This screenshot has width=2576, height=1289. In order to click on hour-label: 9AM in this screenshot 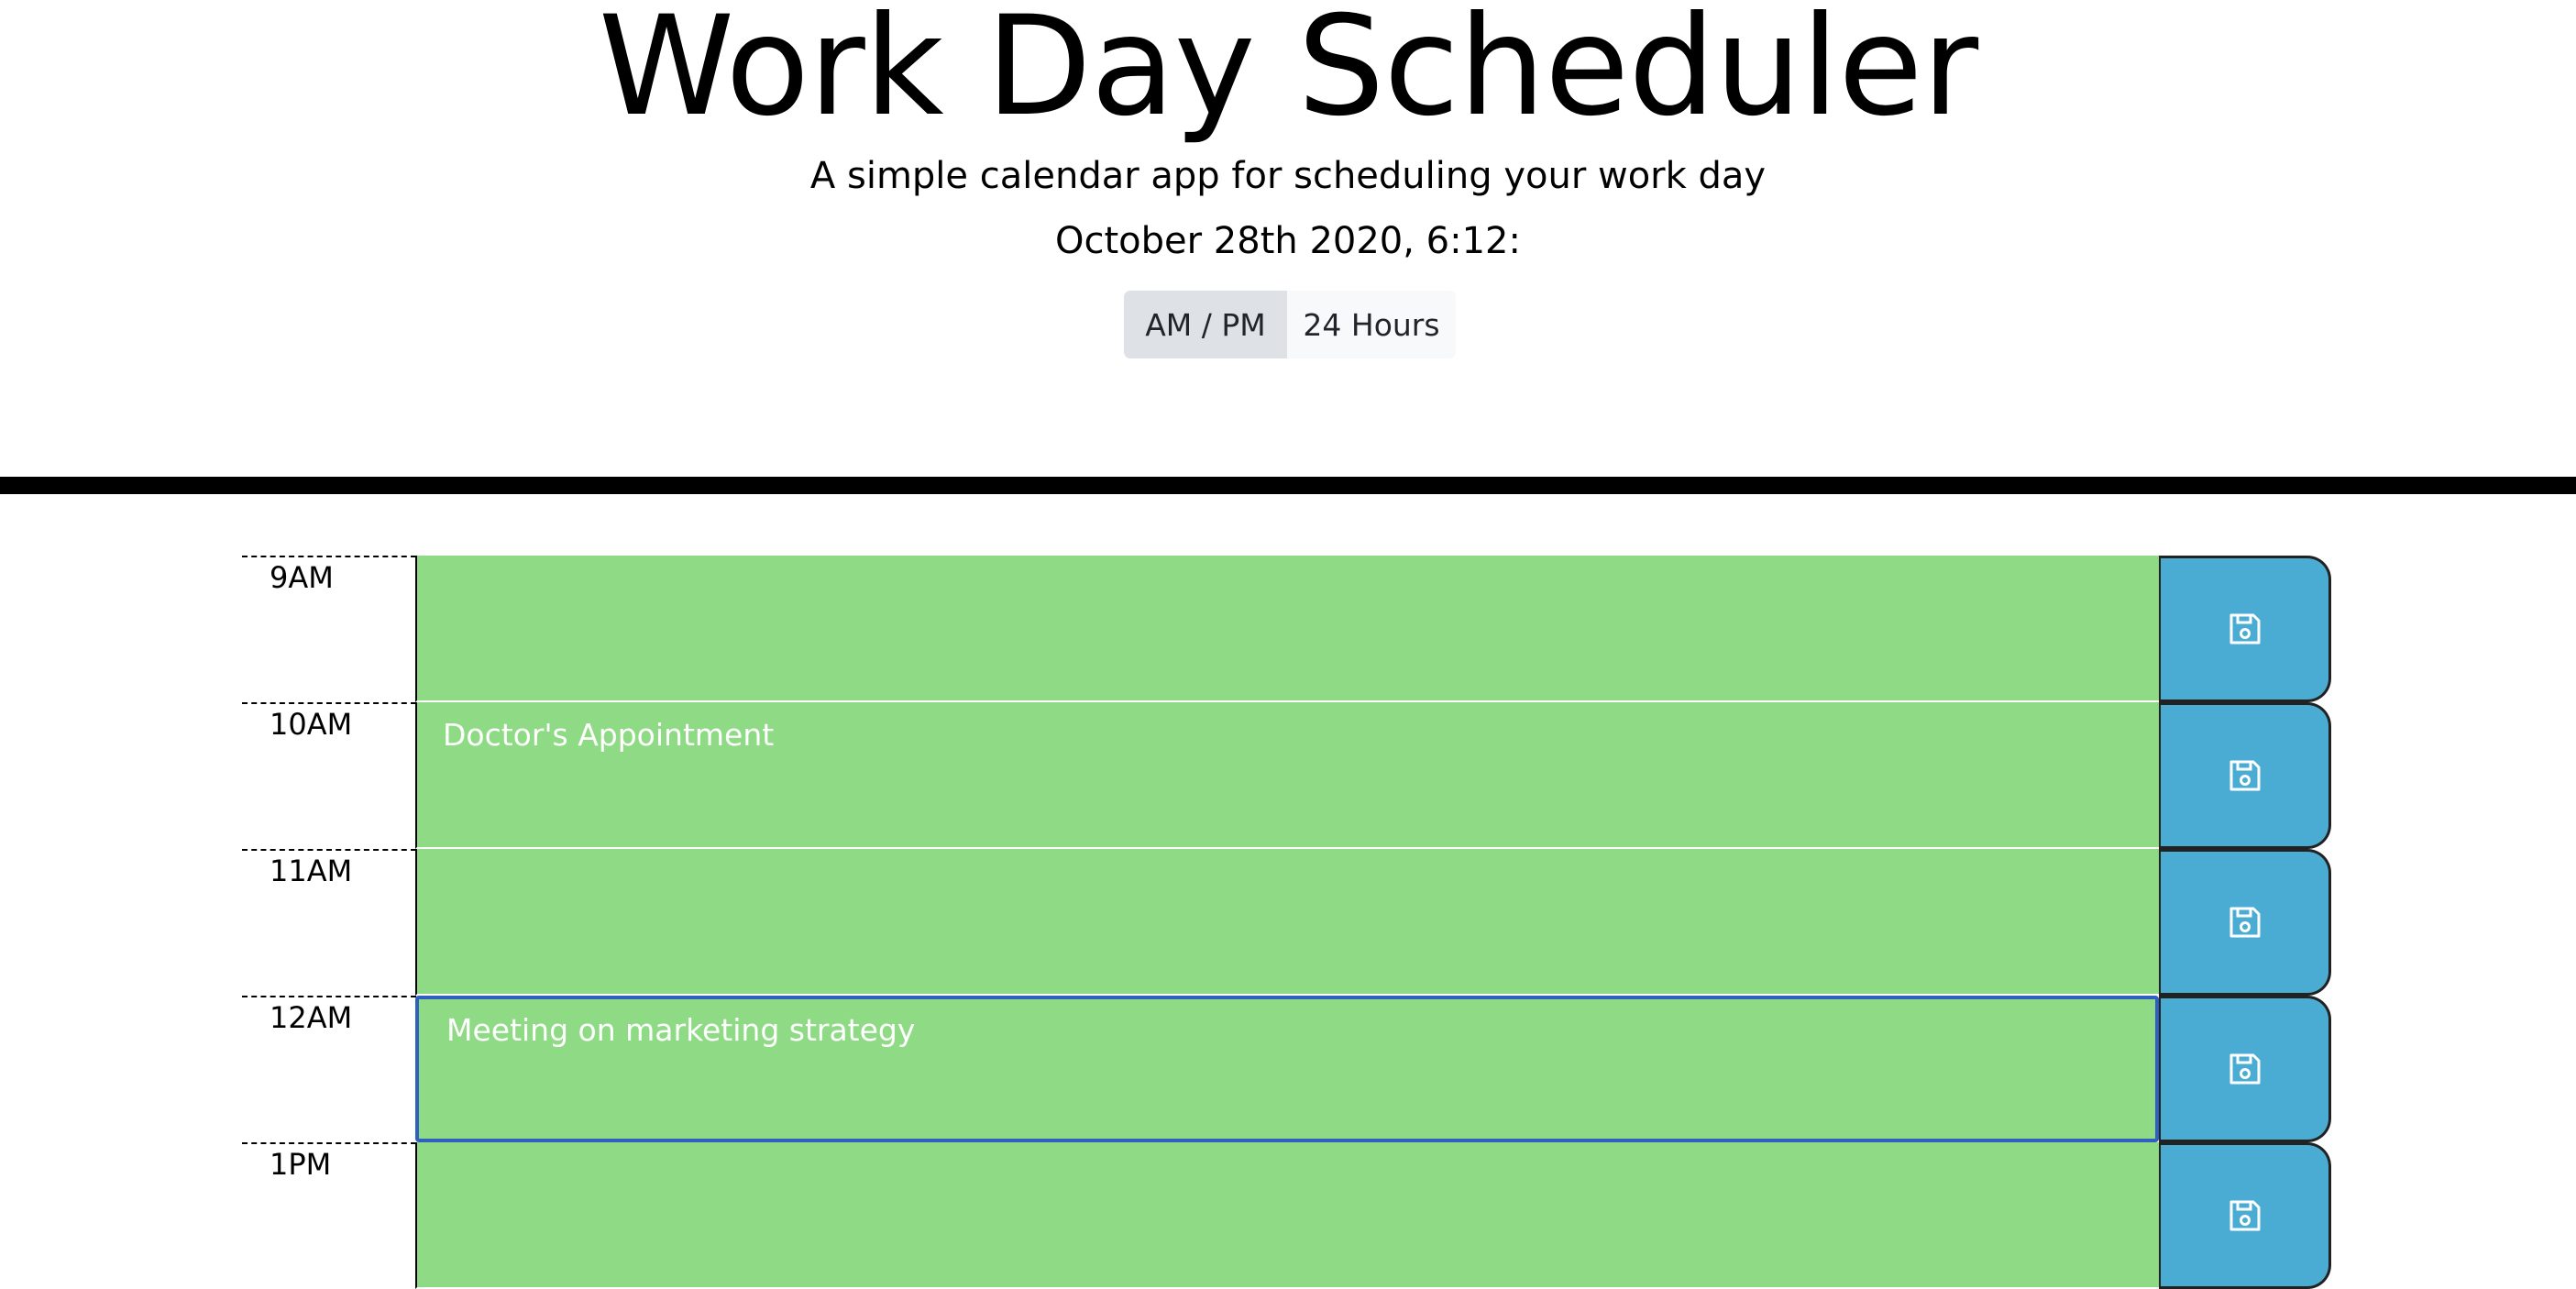, I will do `click(329, 629)`.